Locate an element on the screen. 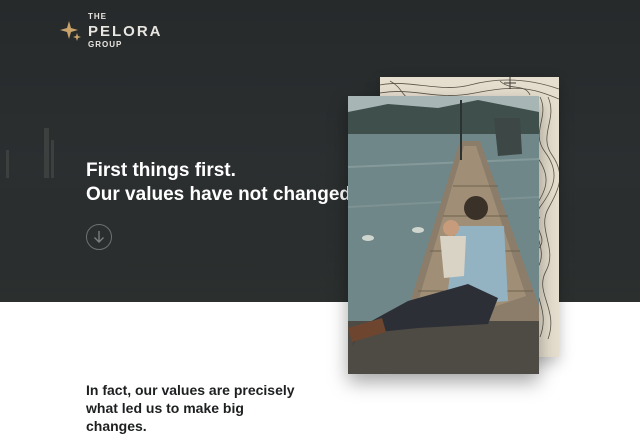 This screenshot has height=435, width=640. headline-line-1: First things first. is located at coordinates (161, 170).